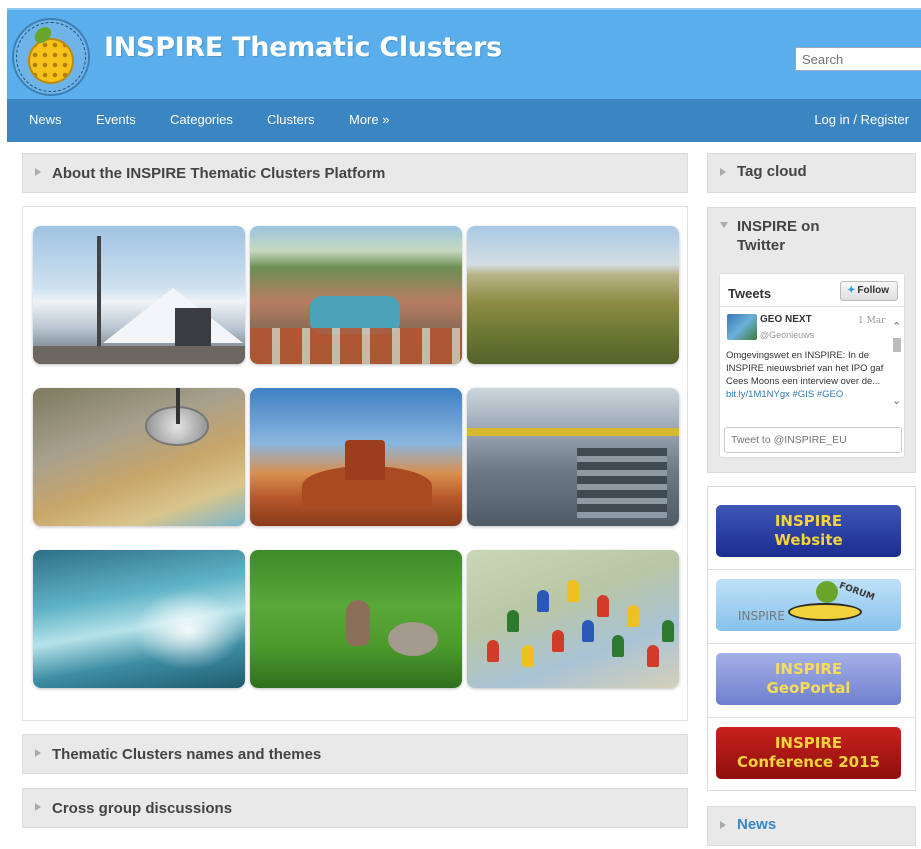 The image size is (921, 849). Describe the element at coordinates (896, 400) in the screenshot. I see `chevron-down-icon: ⌄` at that location.